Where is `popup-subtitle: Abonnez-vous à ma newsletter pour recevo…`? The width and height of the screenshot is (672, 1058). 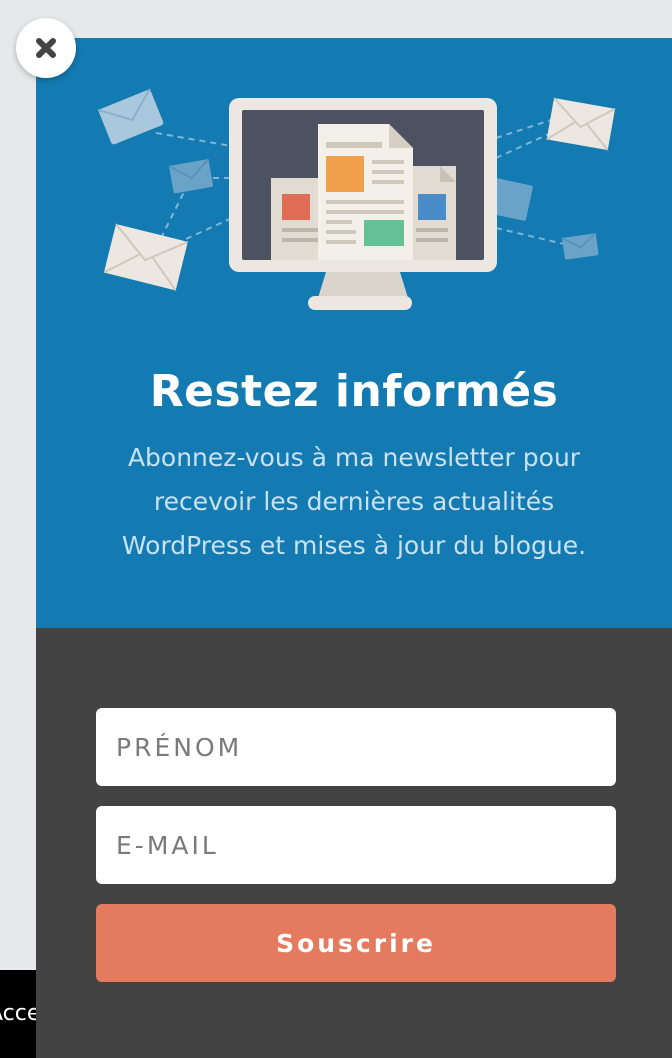 popup-subtitle: Abonnez-vous à ma newsletter pour recevo… is located at coordinates (354, 501).